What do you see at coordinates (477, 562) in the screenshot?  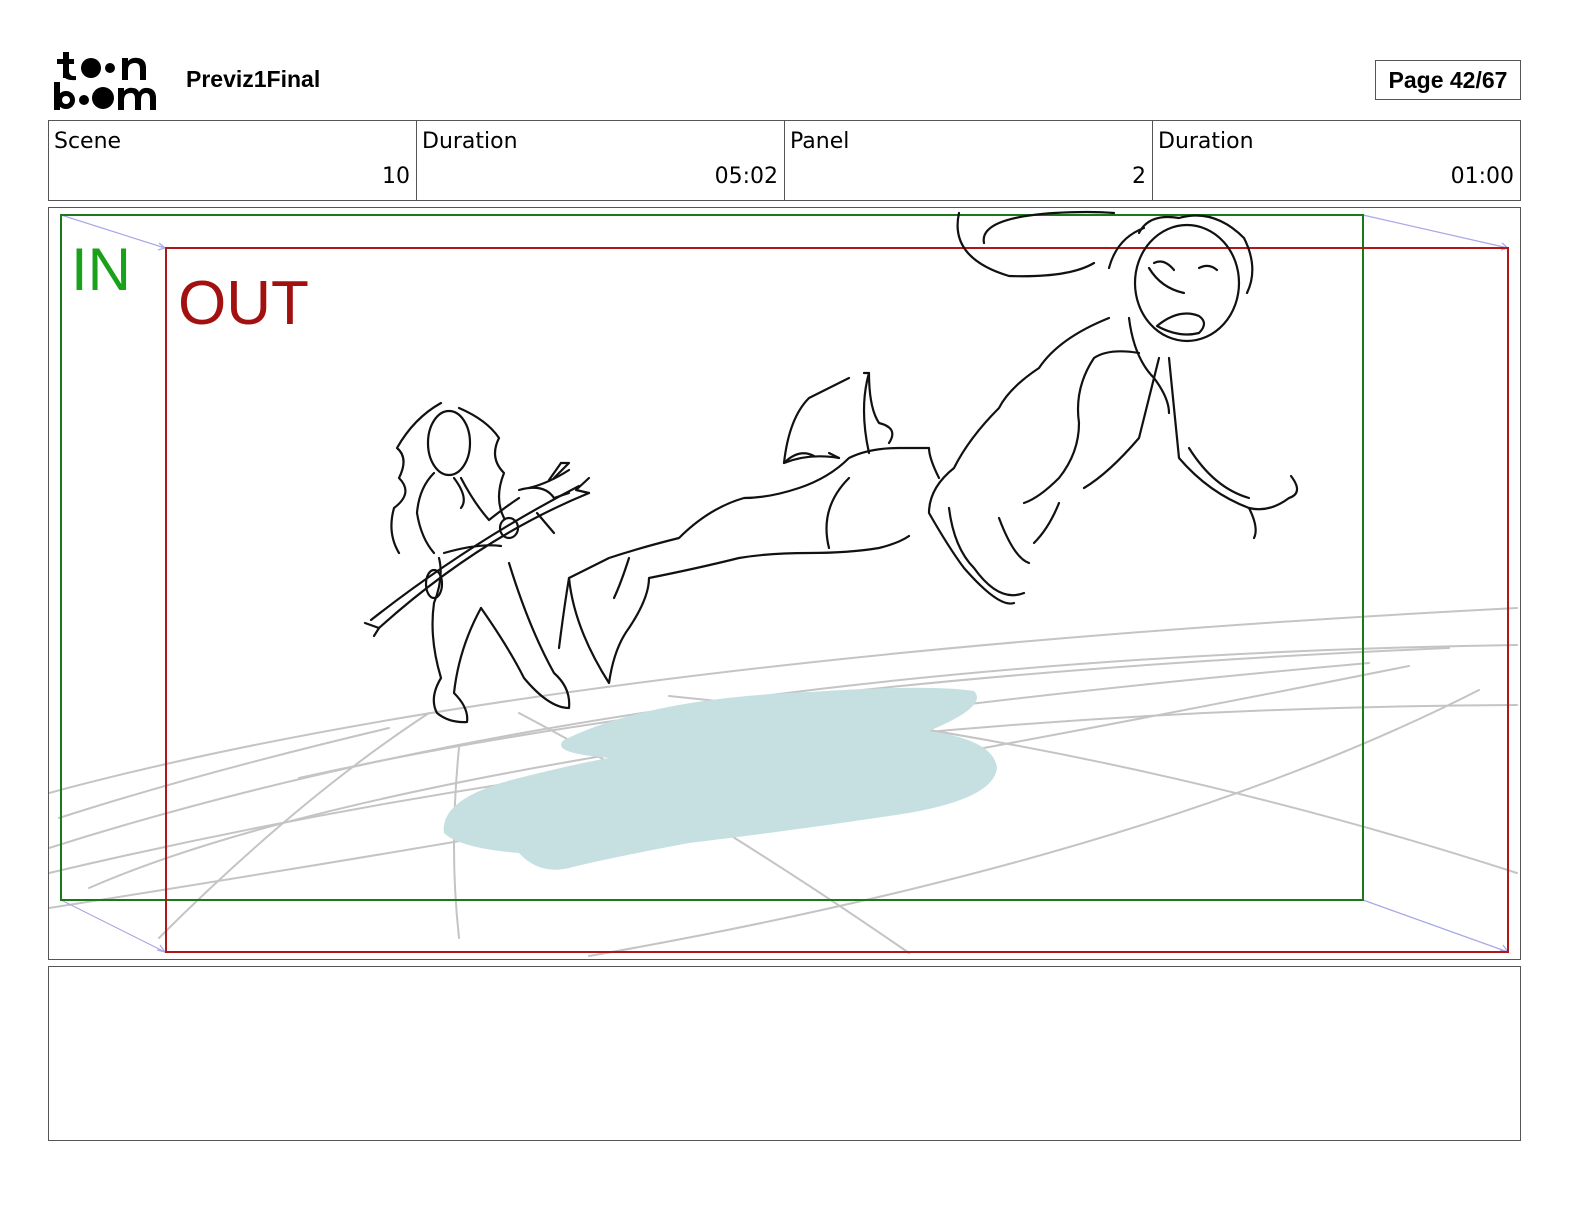 I see `trident-figure-sketch` at bounding box center [477, 562].